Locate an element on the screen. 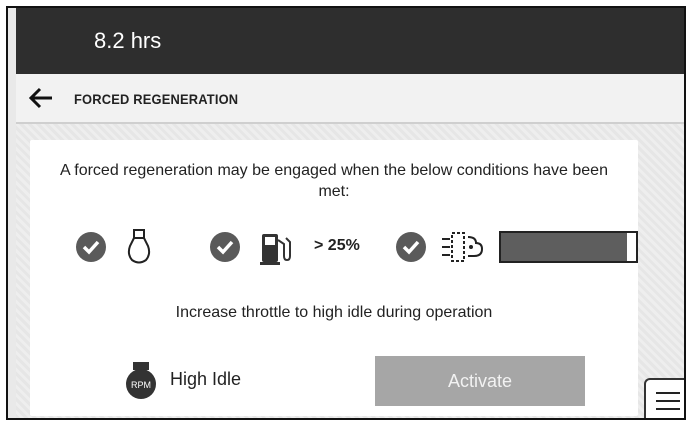  rpm-icon: RPM is located at coordinates (141, 380).